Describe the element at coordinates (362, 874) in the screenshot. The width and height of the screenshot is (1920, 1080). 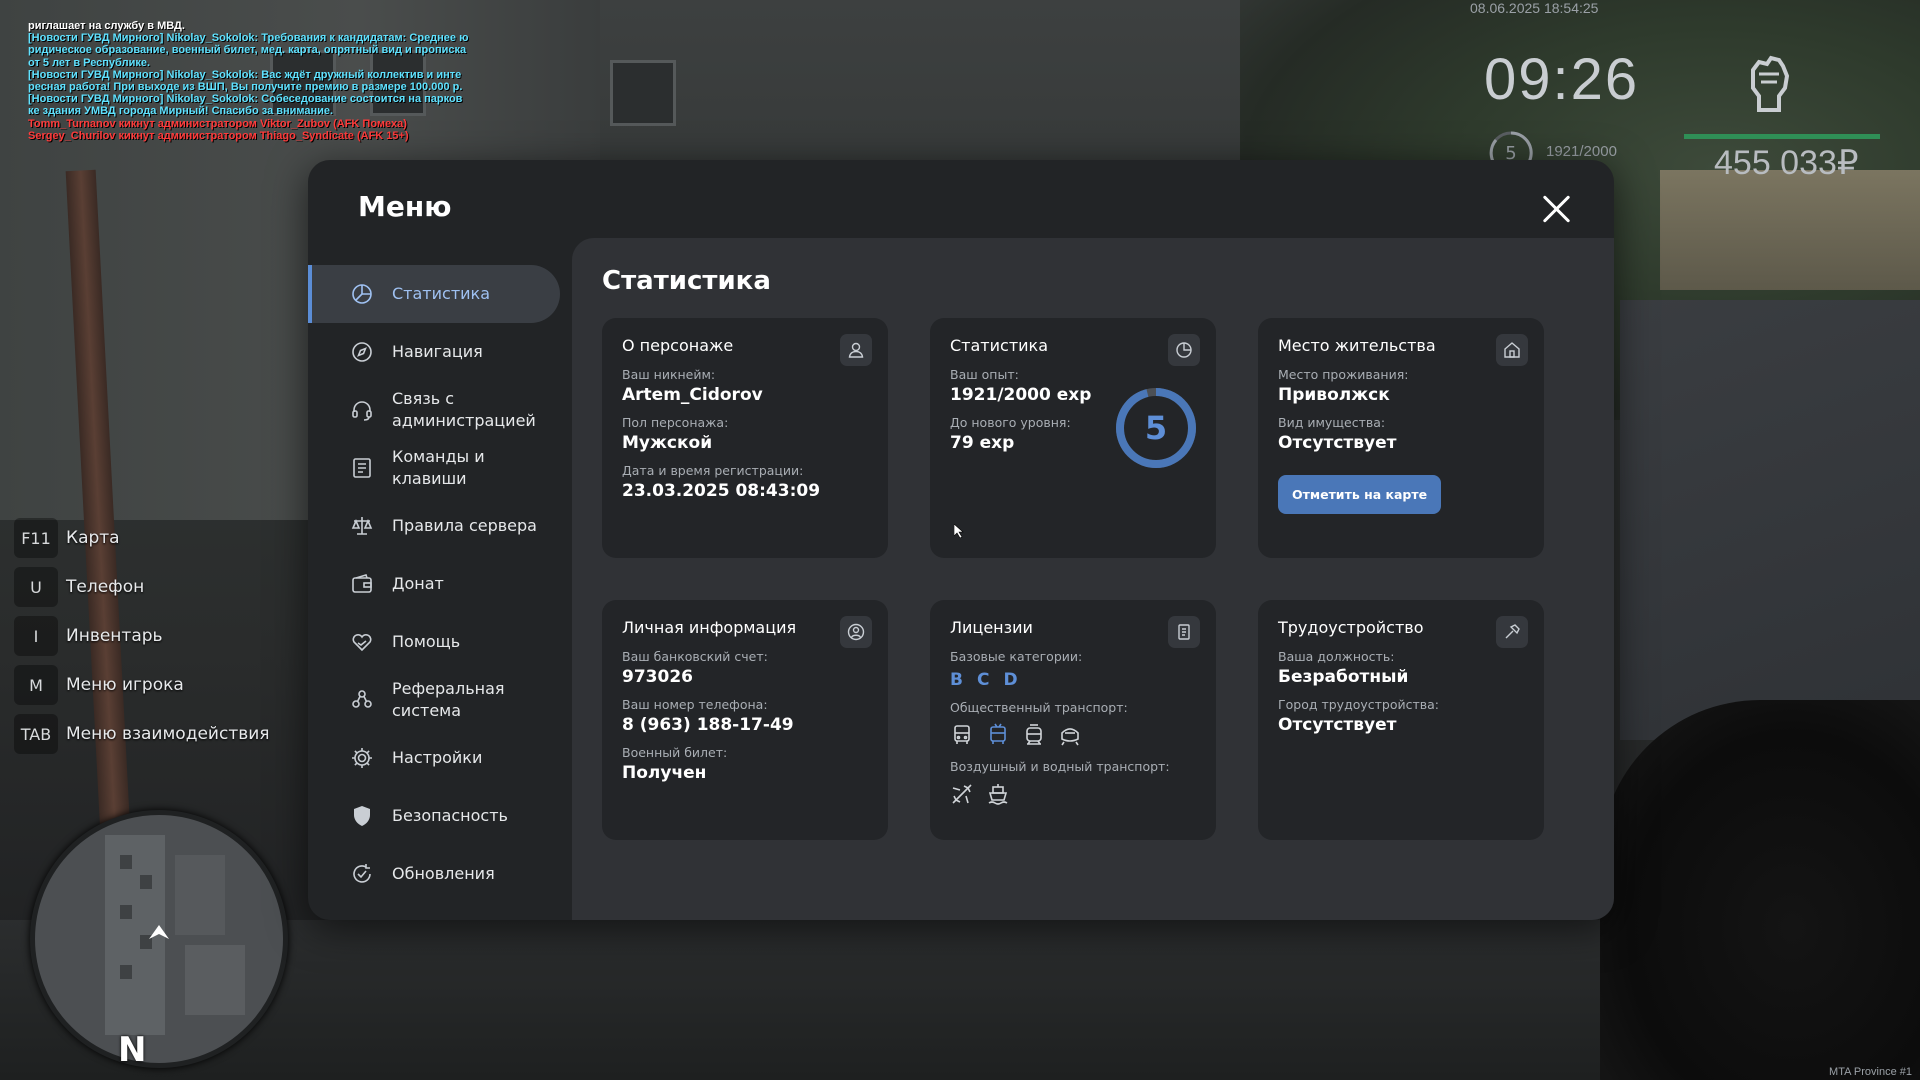
I see `refresh-check-icon` at that location.